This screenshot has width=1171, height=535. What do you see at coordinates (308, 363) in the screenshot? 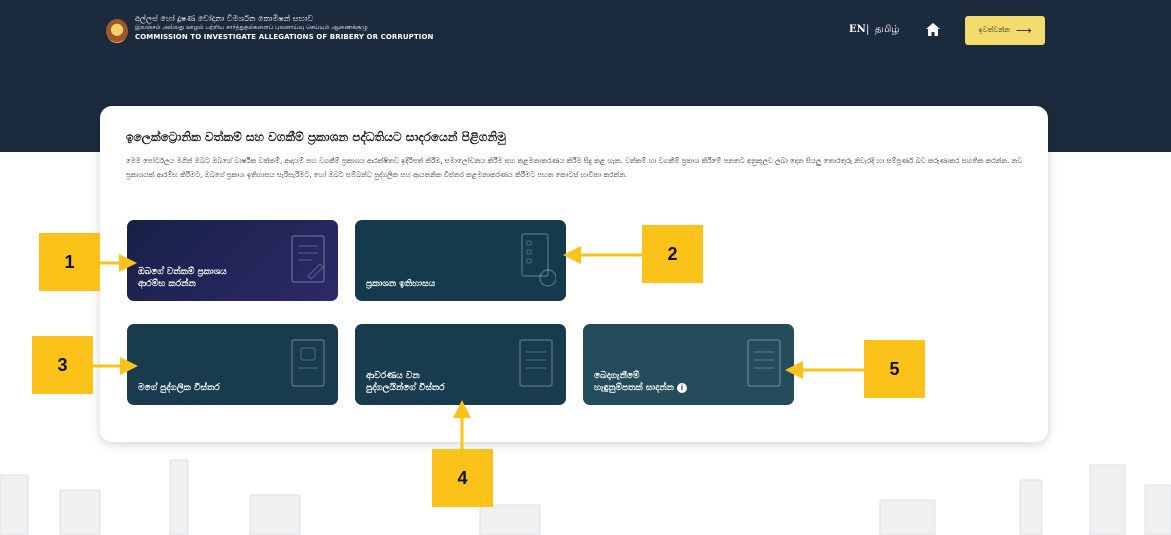
I see `user-profile-icon` at bounding box center [308, 363].